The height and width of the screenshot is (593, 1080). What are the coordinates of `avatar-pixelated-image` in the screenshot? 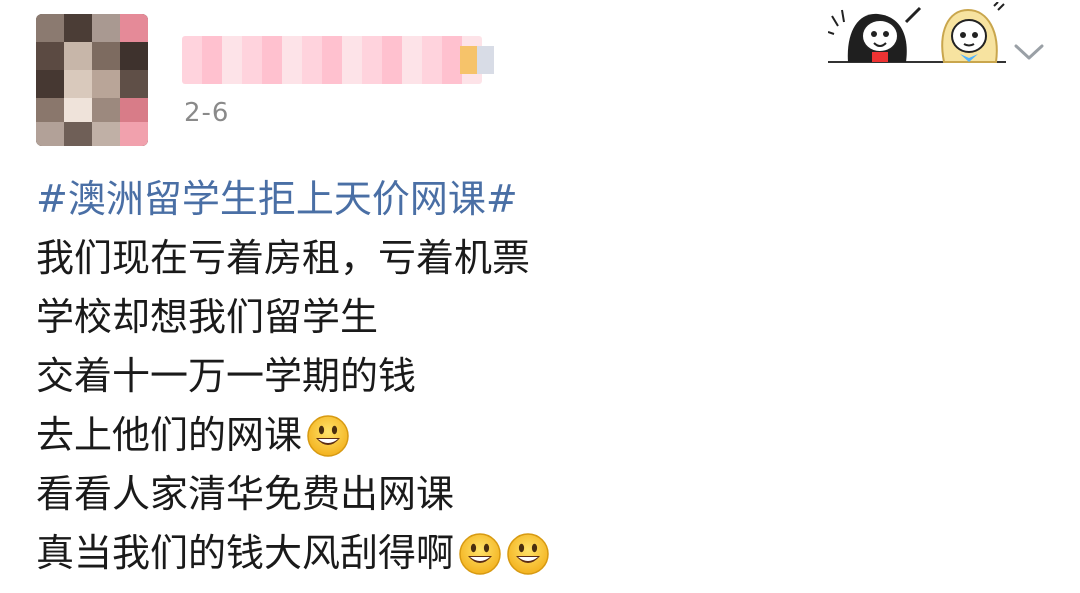 It's located at (92, 80).